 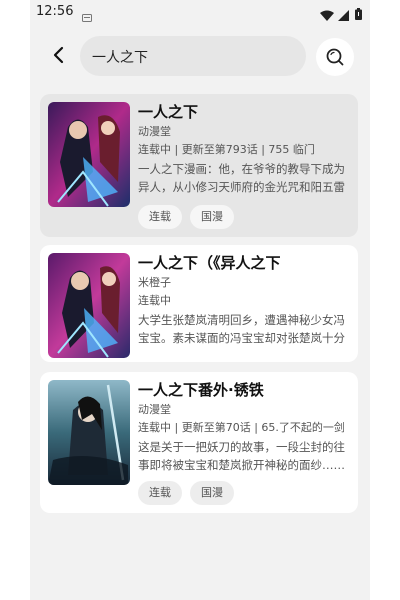 I want to click on result-description: 大学生张楚岚清明回乡，遭遇神秘少女冯宝宝。素未谋面的冯宝宝却对张楚岚十分熟悉, so click(x=241, y=329).